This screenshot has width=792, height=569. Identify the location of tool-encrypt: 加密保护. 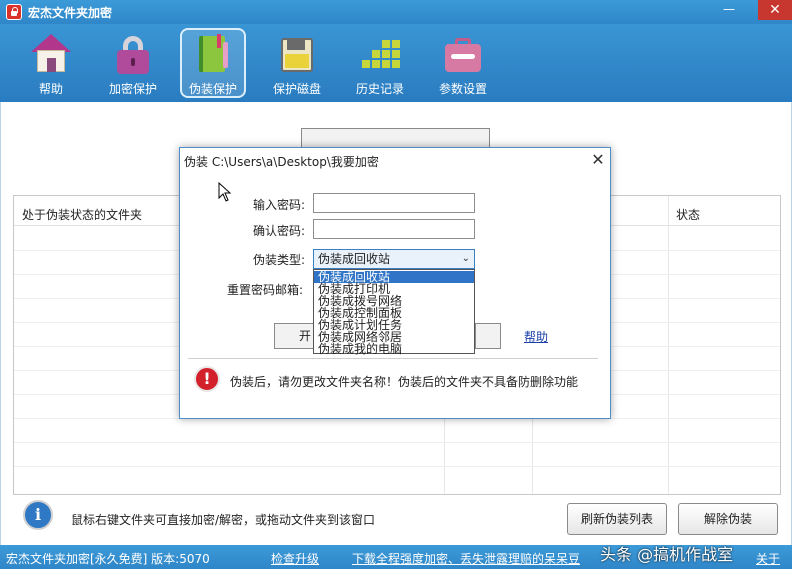
(133, 63).